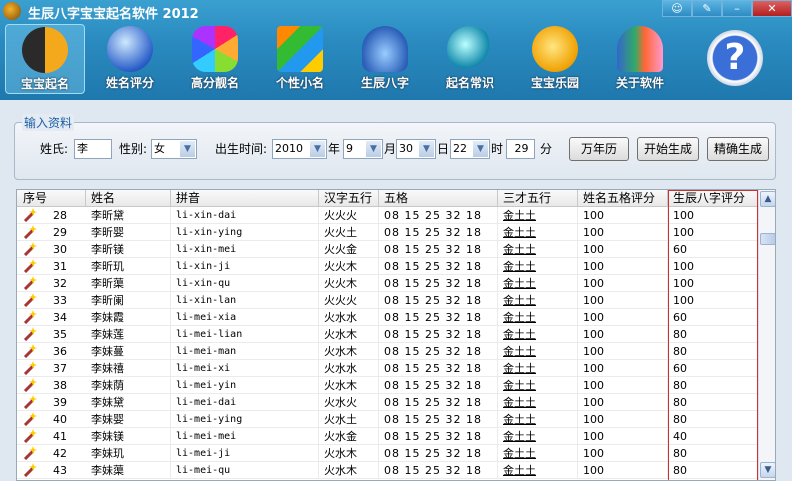 The width and height of the screenshot is (792, 481). Describe the element at coordinates (387, 249) in the screenshot. I see `table-row: 30 李昕镁 li-xin-mei 火火金 08 15 25 32 18 金土土 100 60` at that location.